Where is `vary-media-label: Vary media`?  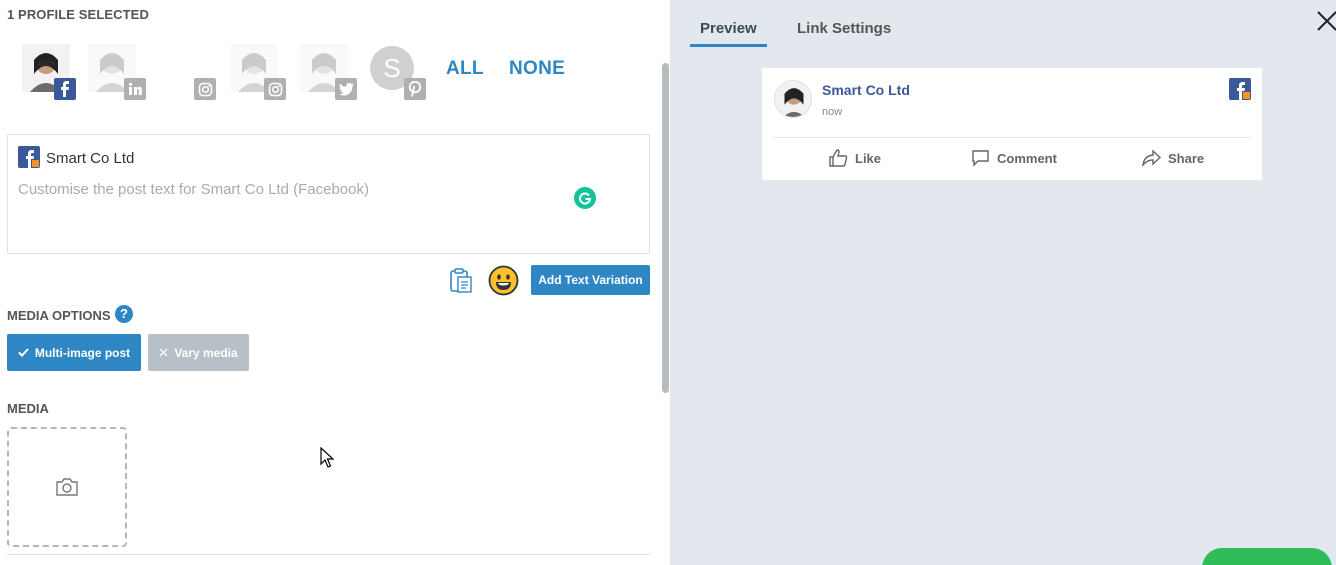 vary-media-label: Vary media is located at coordinates (206, 352).